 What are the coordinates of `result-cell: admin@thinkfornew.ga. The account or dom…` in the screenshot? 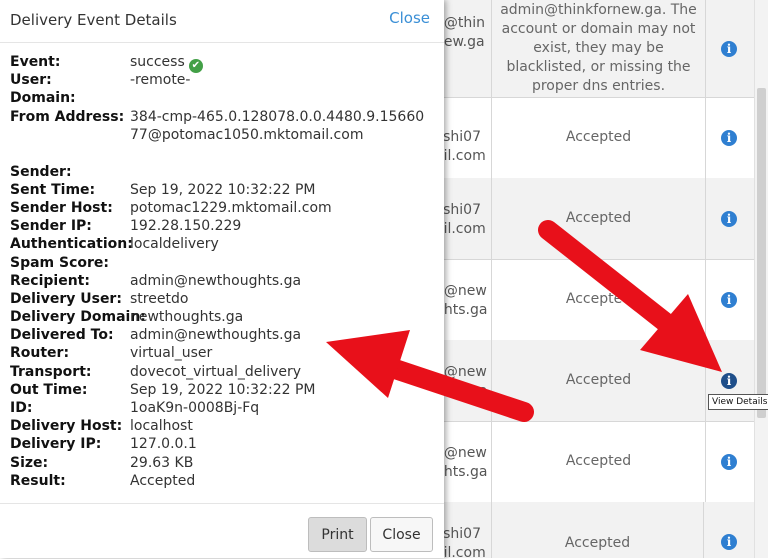 It's located at (598, 48).